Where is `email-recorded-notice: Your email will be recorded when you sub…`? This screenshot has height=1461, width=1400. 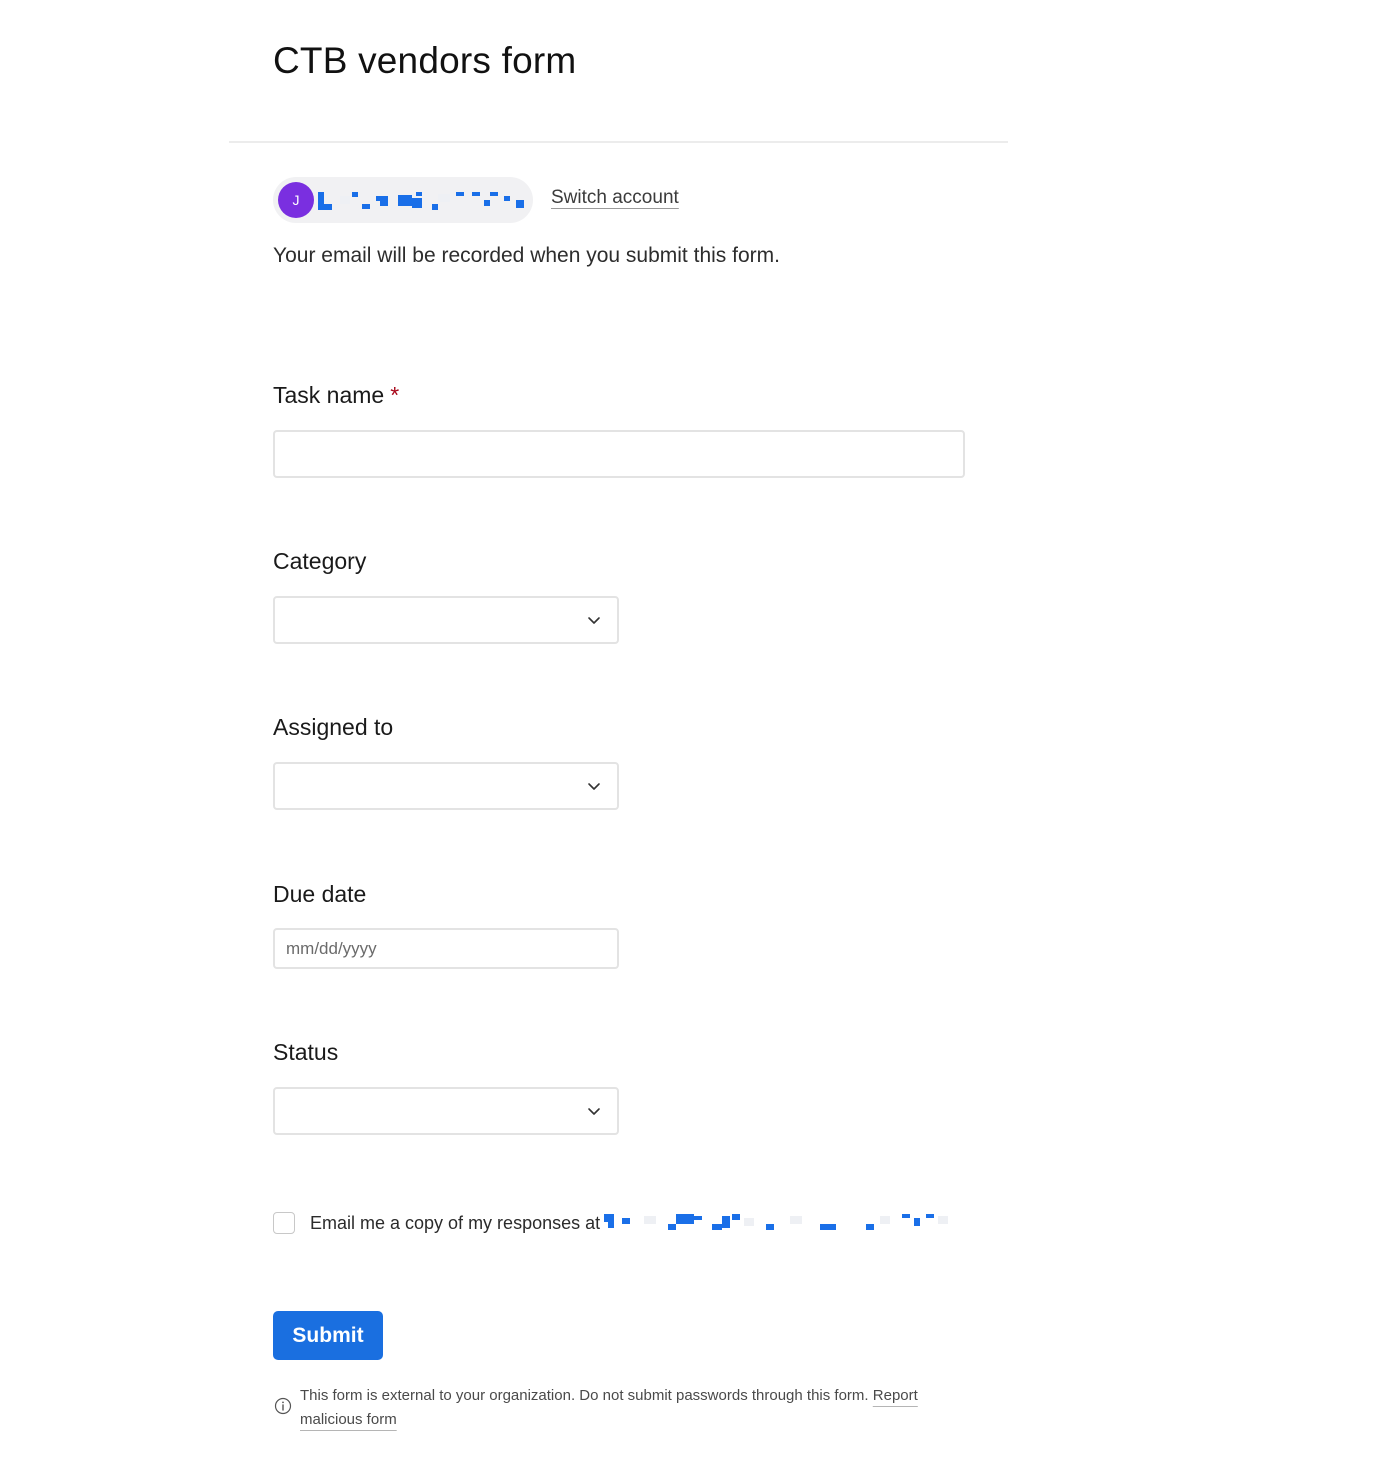 email-recorded-notice: Your email will be recorded when you sub… is located at coordinates (526, 255).